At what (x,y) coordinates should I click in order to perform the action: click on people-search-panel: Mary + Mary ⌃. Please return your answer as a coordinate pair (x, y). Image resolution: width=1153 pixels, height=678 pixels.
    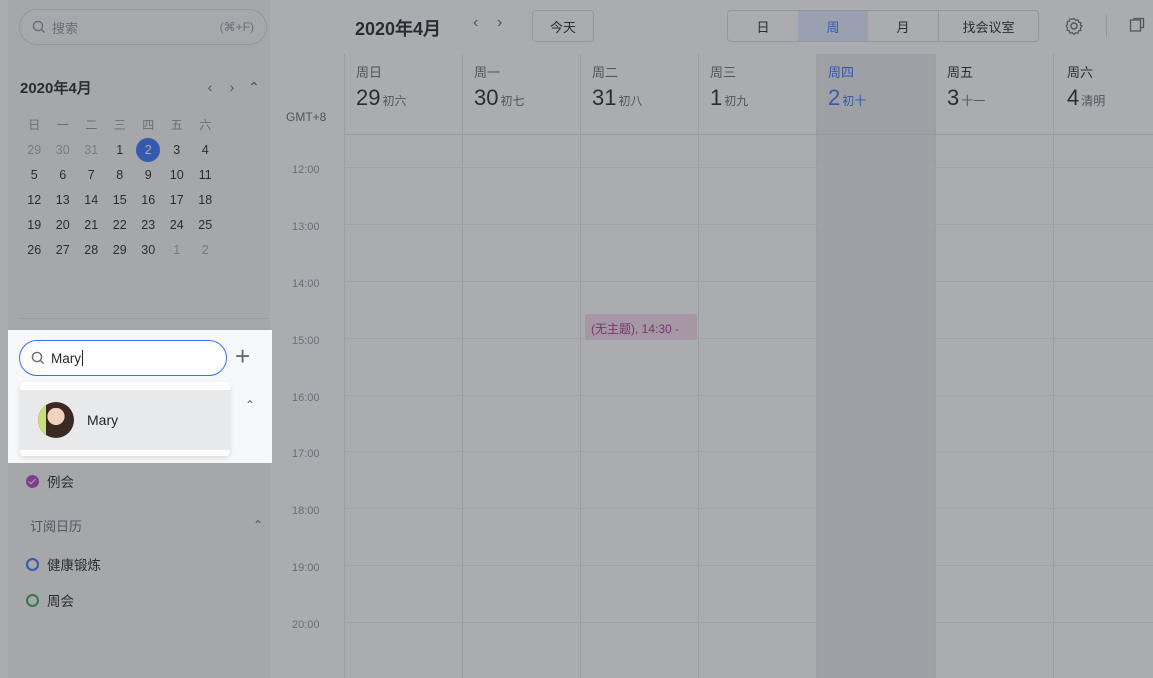
    Looking at the image, I should click on (140, 396).